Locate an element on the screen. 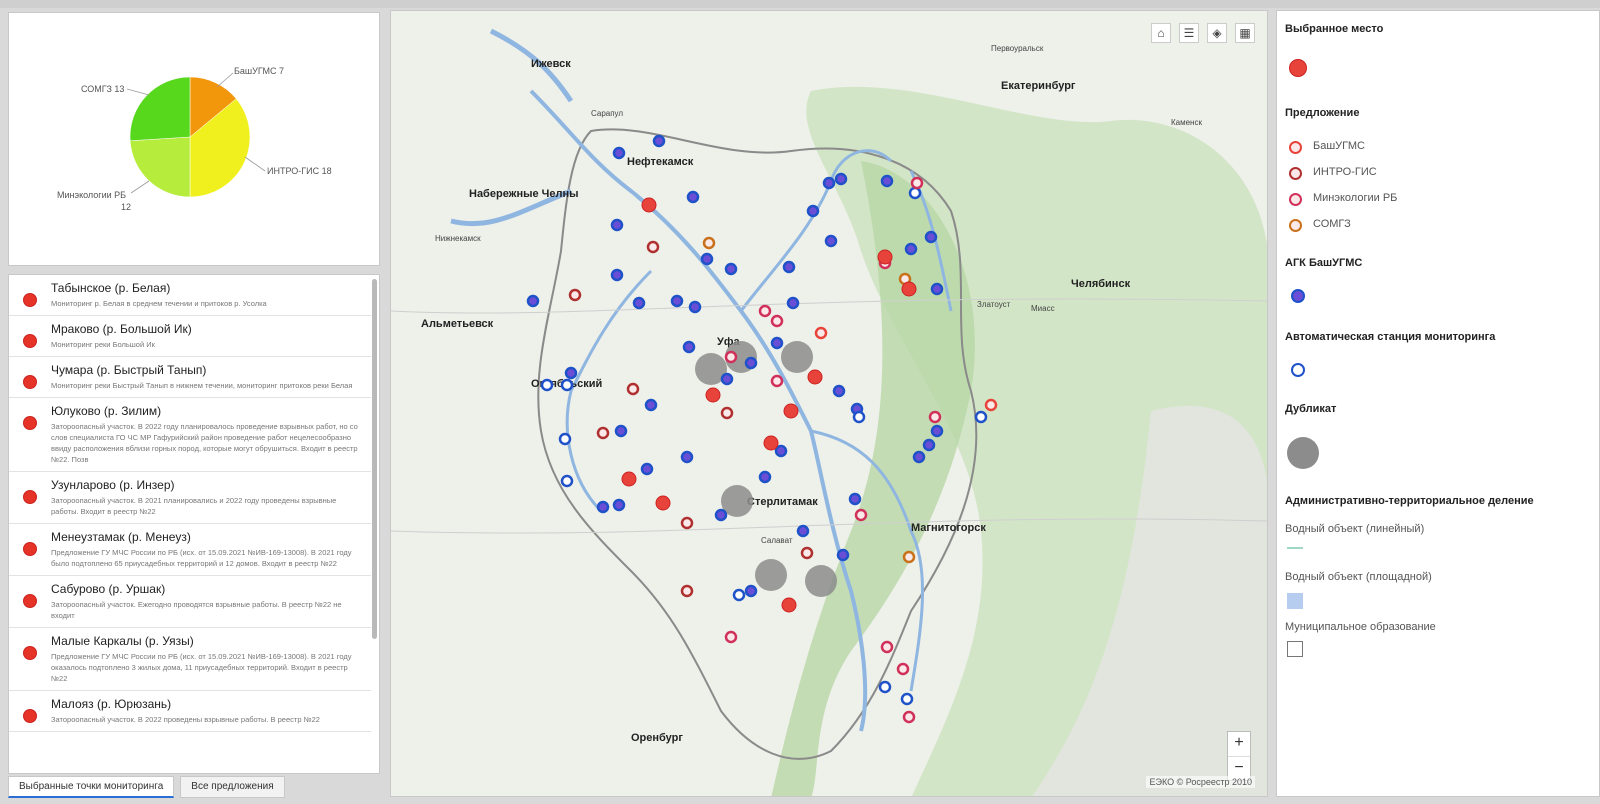  list-icon: ☰ is located at coordinates (1189, 33).